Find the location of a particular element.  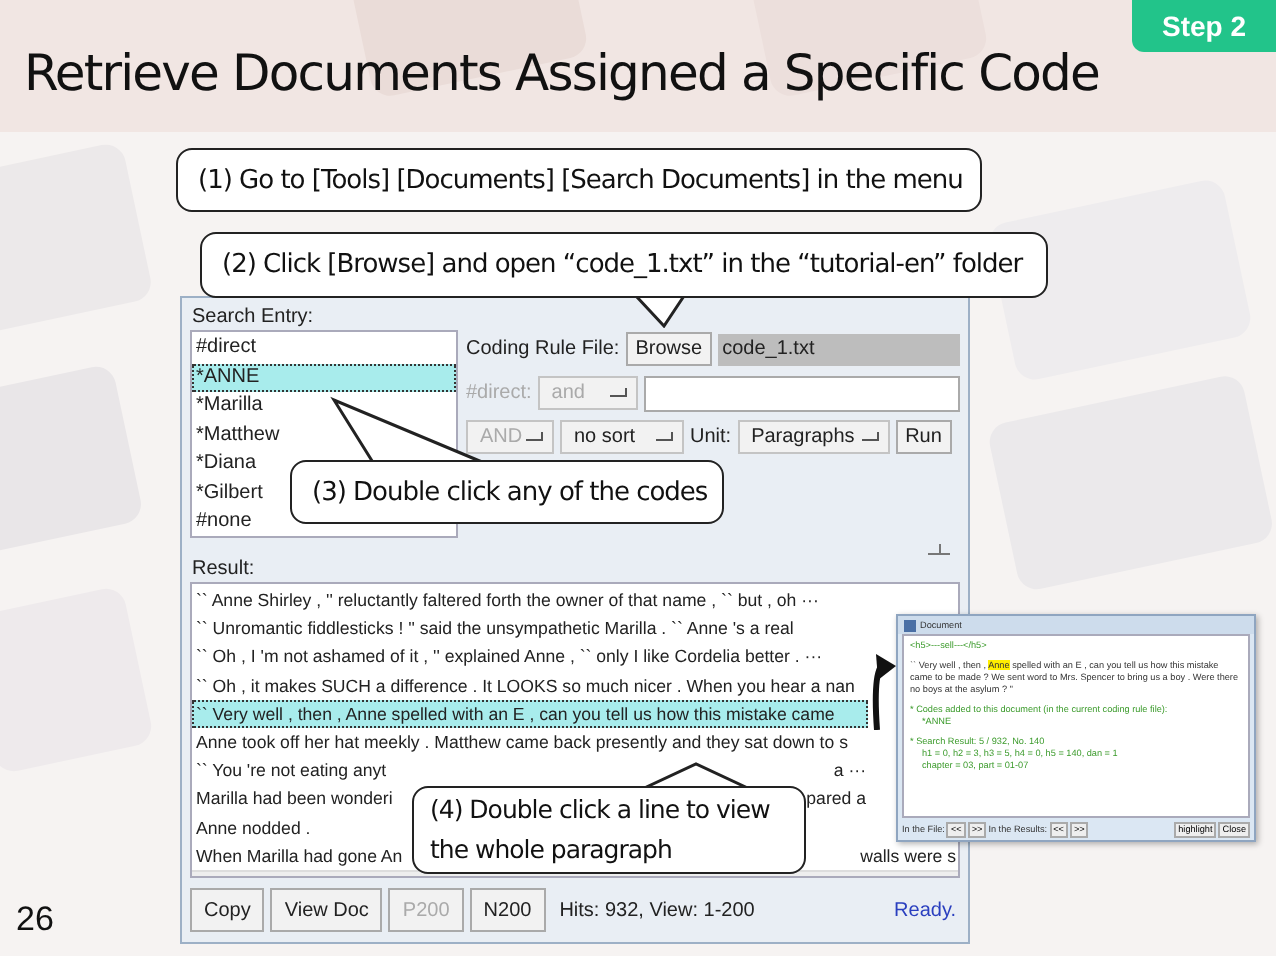

section-label: Result: is located at coordinates (223, 569).